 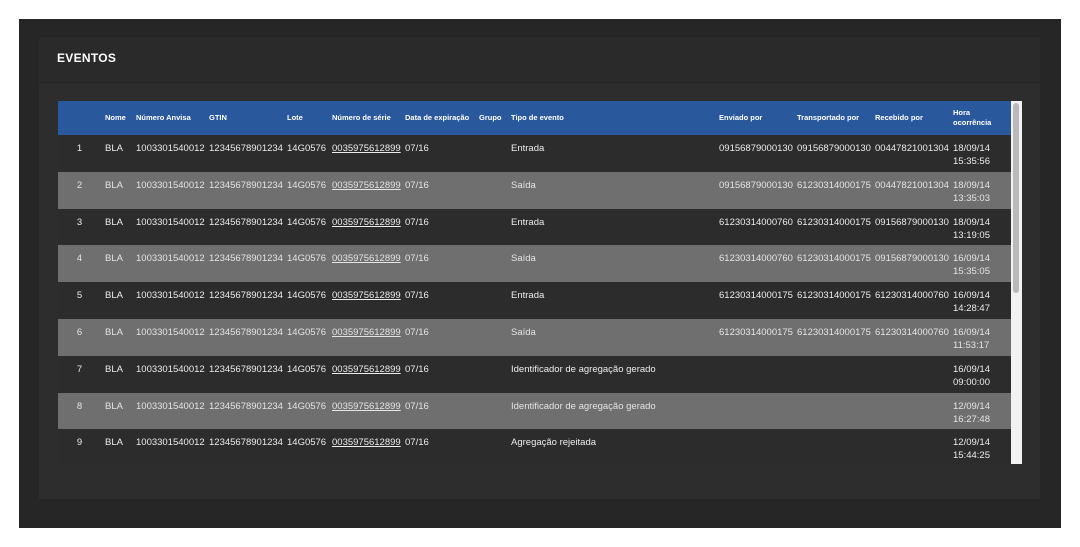 I want to click on column-header-enviado-por: Enviado por, so click(x=741, y=117).